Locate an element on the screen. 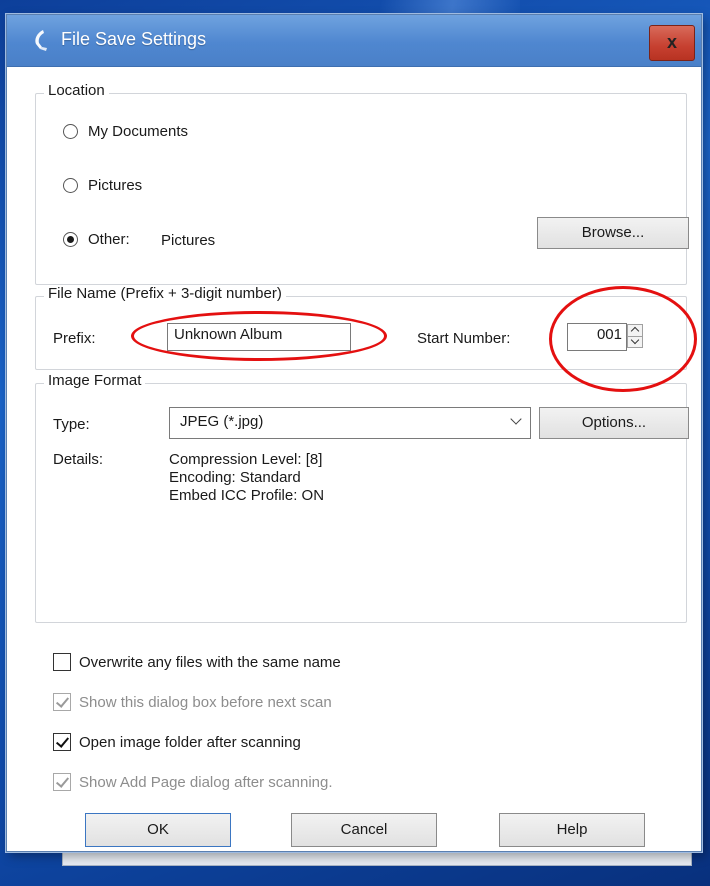 The width and height of the screenshot is (710, 886). pictures-radio-icon is located at coordinates (70, 185).